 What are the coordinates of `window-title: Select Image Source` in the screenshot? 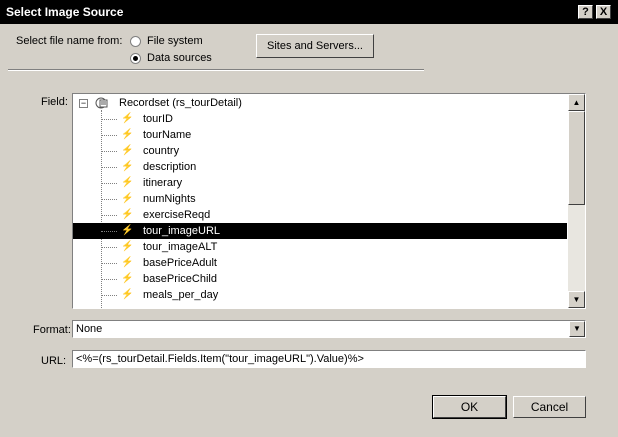 It's located at (65, 12).